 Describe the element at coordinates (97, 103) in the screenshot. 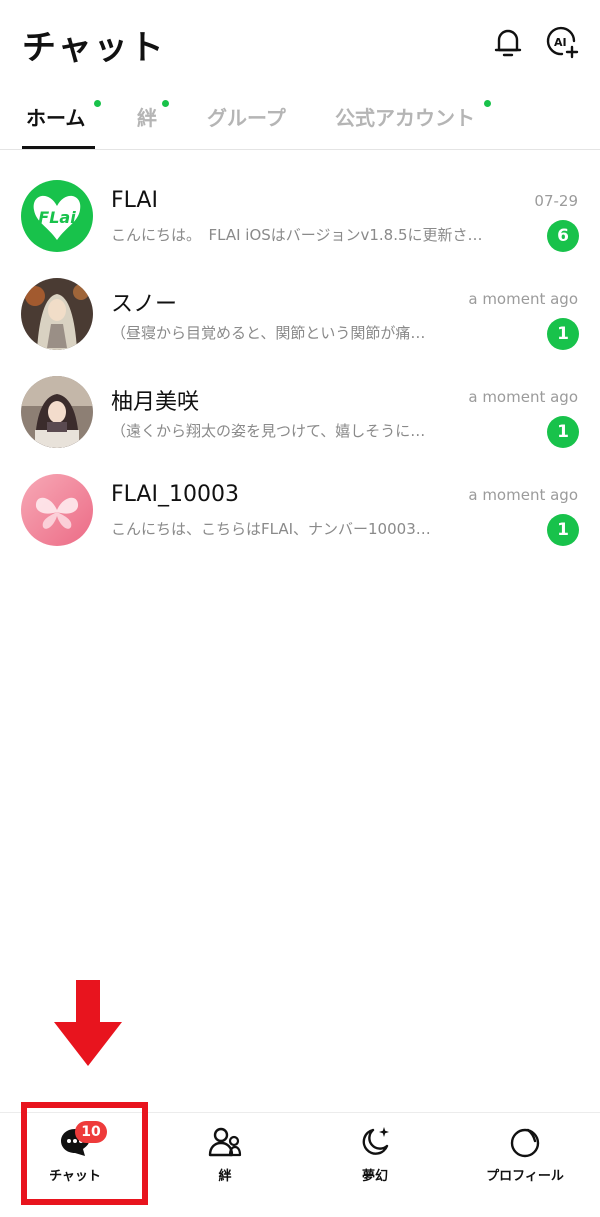

I see `tab-home-new-dot` at that location.